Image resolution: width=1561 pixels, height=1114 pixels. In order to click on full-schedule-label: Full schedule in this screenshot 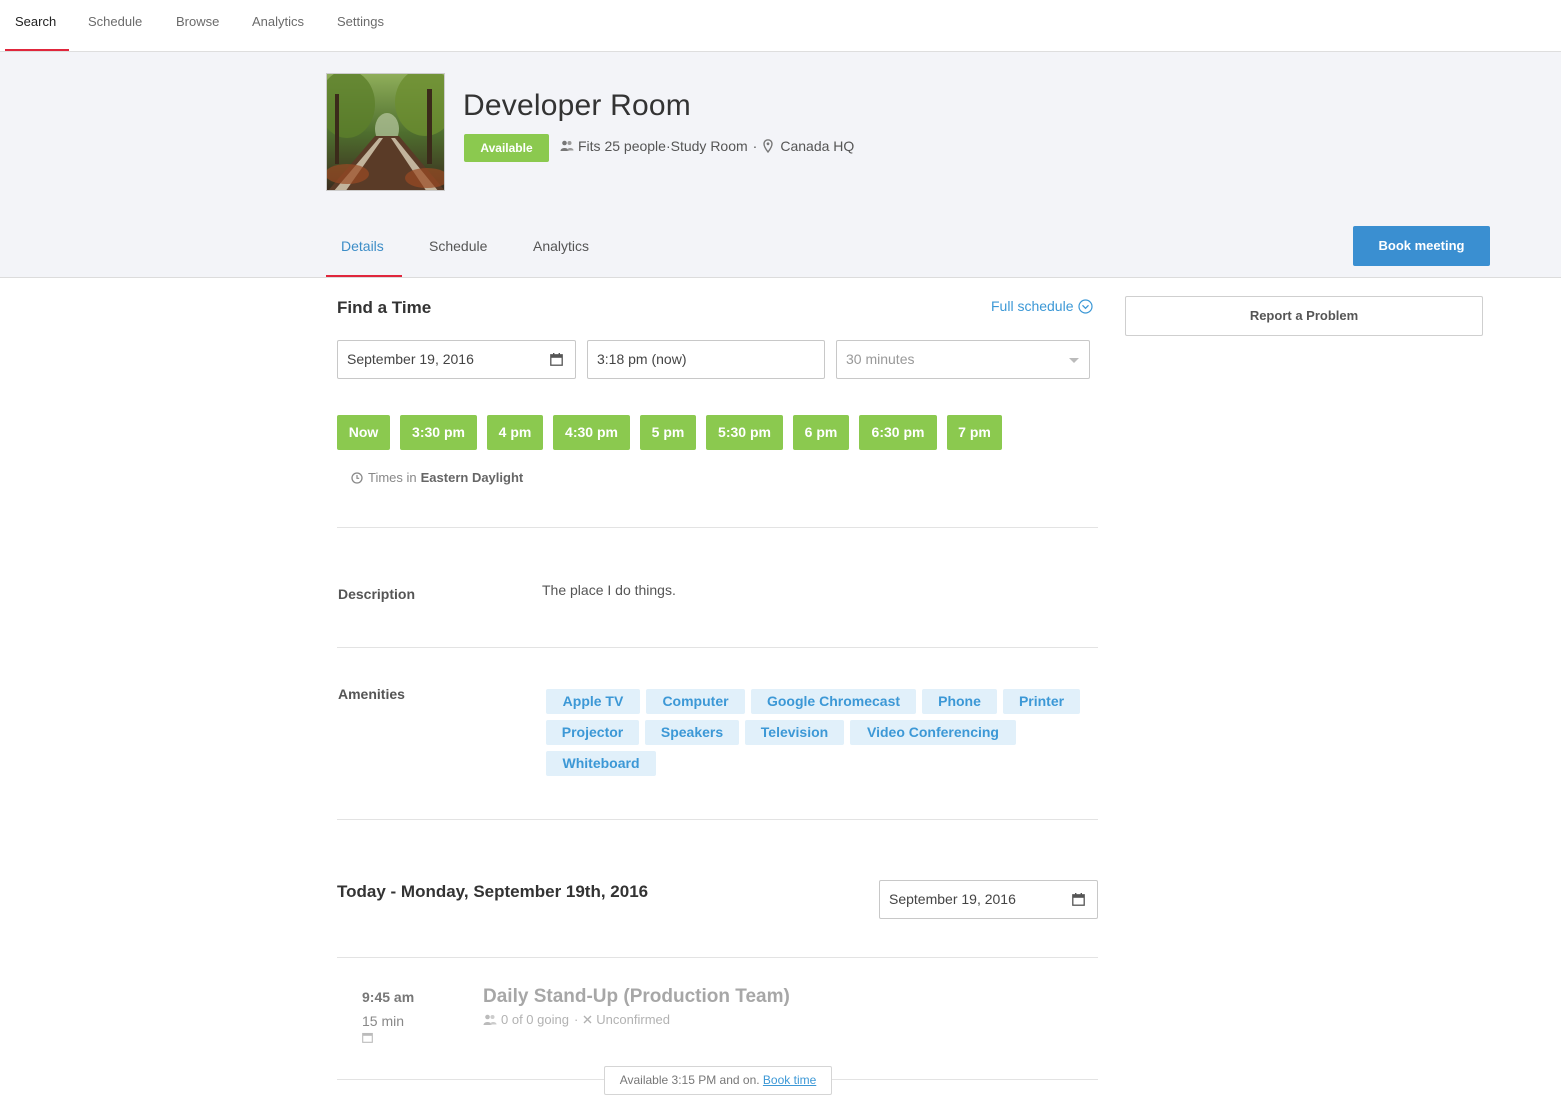, I will do `click(1032, 306)`.